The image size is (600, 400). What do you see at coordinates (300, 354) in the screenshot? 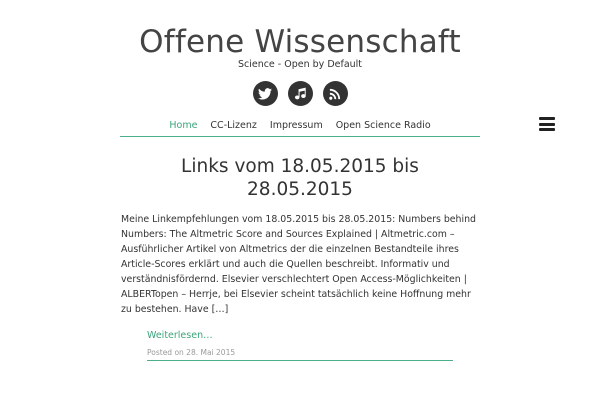
I see `post-meta: Posted on 28. Mai 2015` at bounding box center [300, 354].